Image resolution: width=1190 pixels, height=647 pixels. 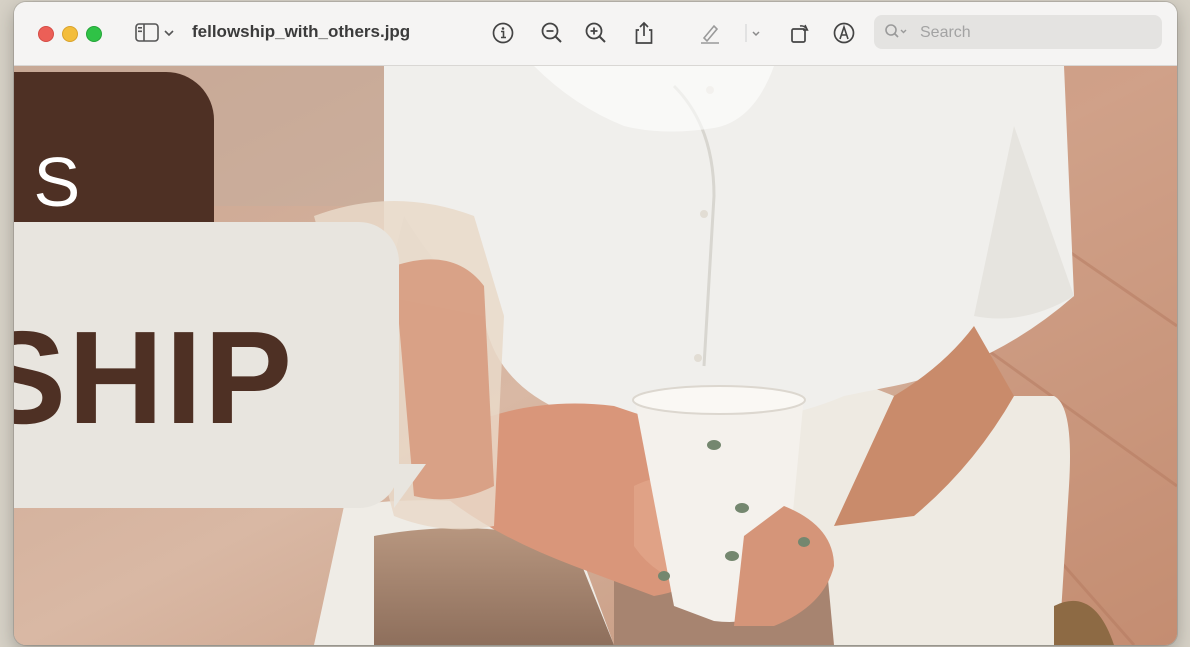 What do you see at coordinates (46, 34) in the screenshot?
I see `close-button` at bounding box center [46, 34].